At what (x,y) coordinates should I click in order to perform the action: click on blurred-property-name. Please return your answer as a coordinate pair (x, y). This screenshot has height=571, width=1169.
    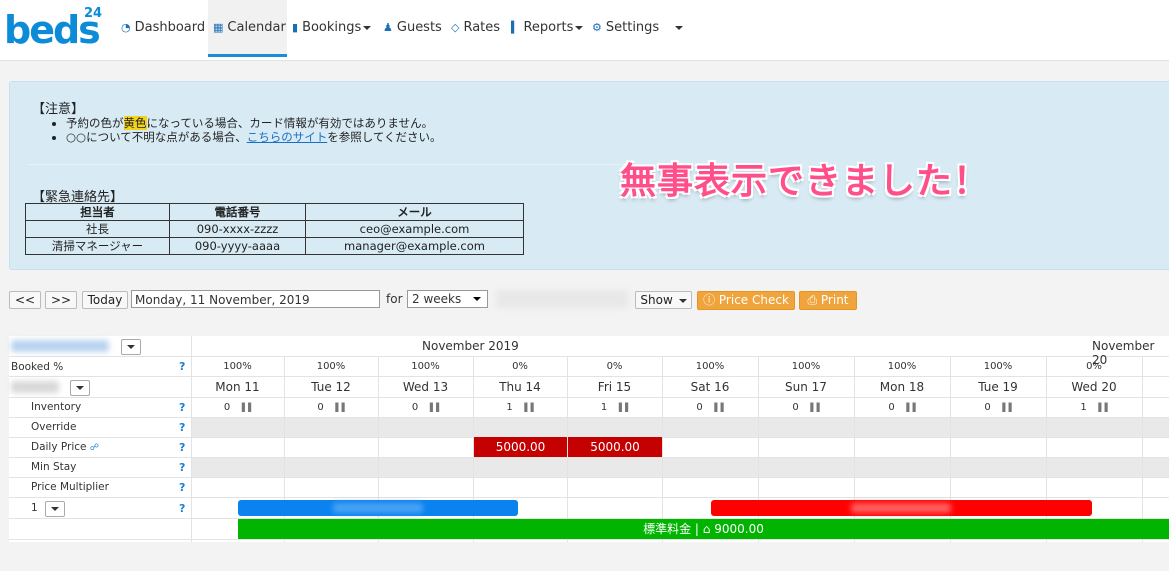
    Looking at the image, I should click on (60, 346).